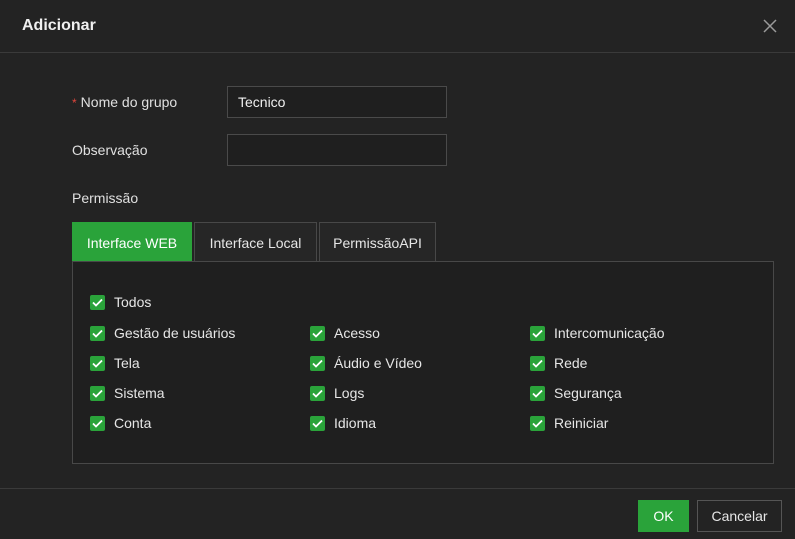 The width and height of the screenshot is (795, 539). I want to click on group-name-label: * Nome do grupo, so click(124, 102).